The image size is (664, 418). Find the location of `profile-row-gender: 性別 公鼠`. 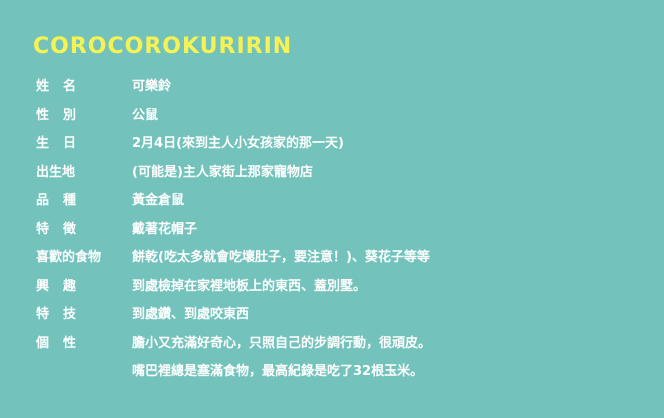

profile-row-gender: 性別 公鼠 is located at coordinates (233, 121).